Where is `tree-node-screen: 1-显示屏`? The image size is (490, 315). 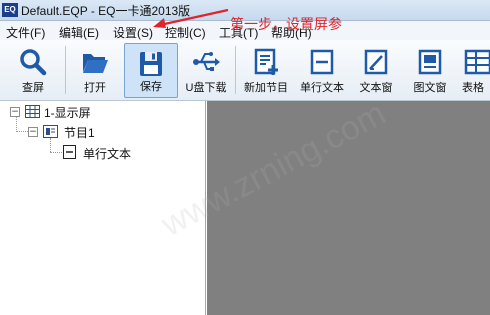 tree-node-screen: 1-显示屏 is located at coordinates (67, 112).